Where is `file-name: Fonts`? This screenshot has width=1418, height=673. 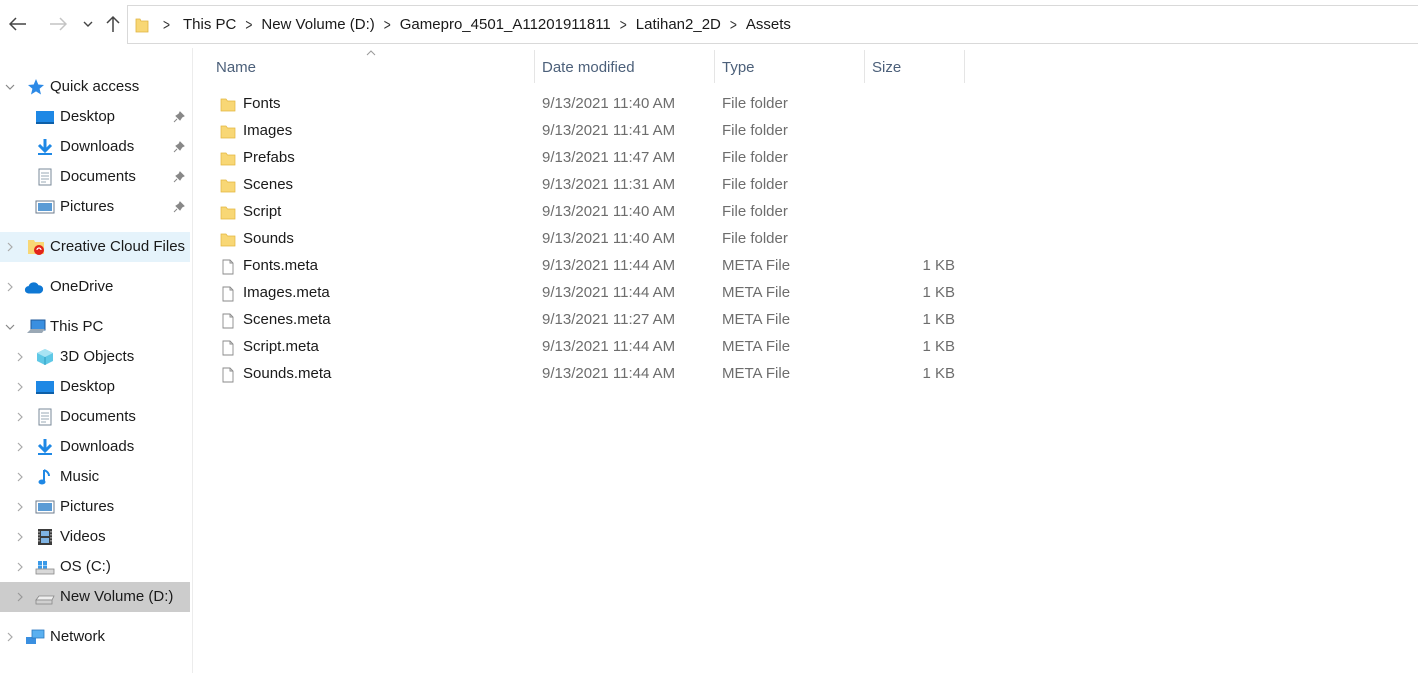 file-name: Fonts is located at coordinates (262, 103).